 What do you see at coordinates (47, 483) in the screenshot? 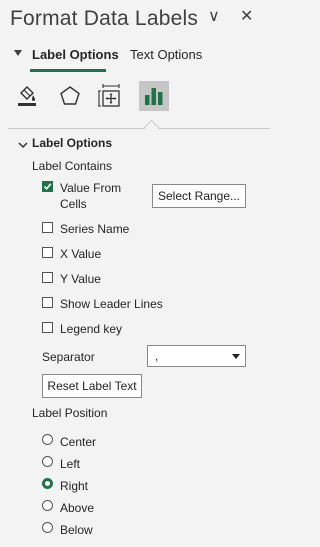
I see `position-right-radio` at bounding box center [47, 483].